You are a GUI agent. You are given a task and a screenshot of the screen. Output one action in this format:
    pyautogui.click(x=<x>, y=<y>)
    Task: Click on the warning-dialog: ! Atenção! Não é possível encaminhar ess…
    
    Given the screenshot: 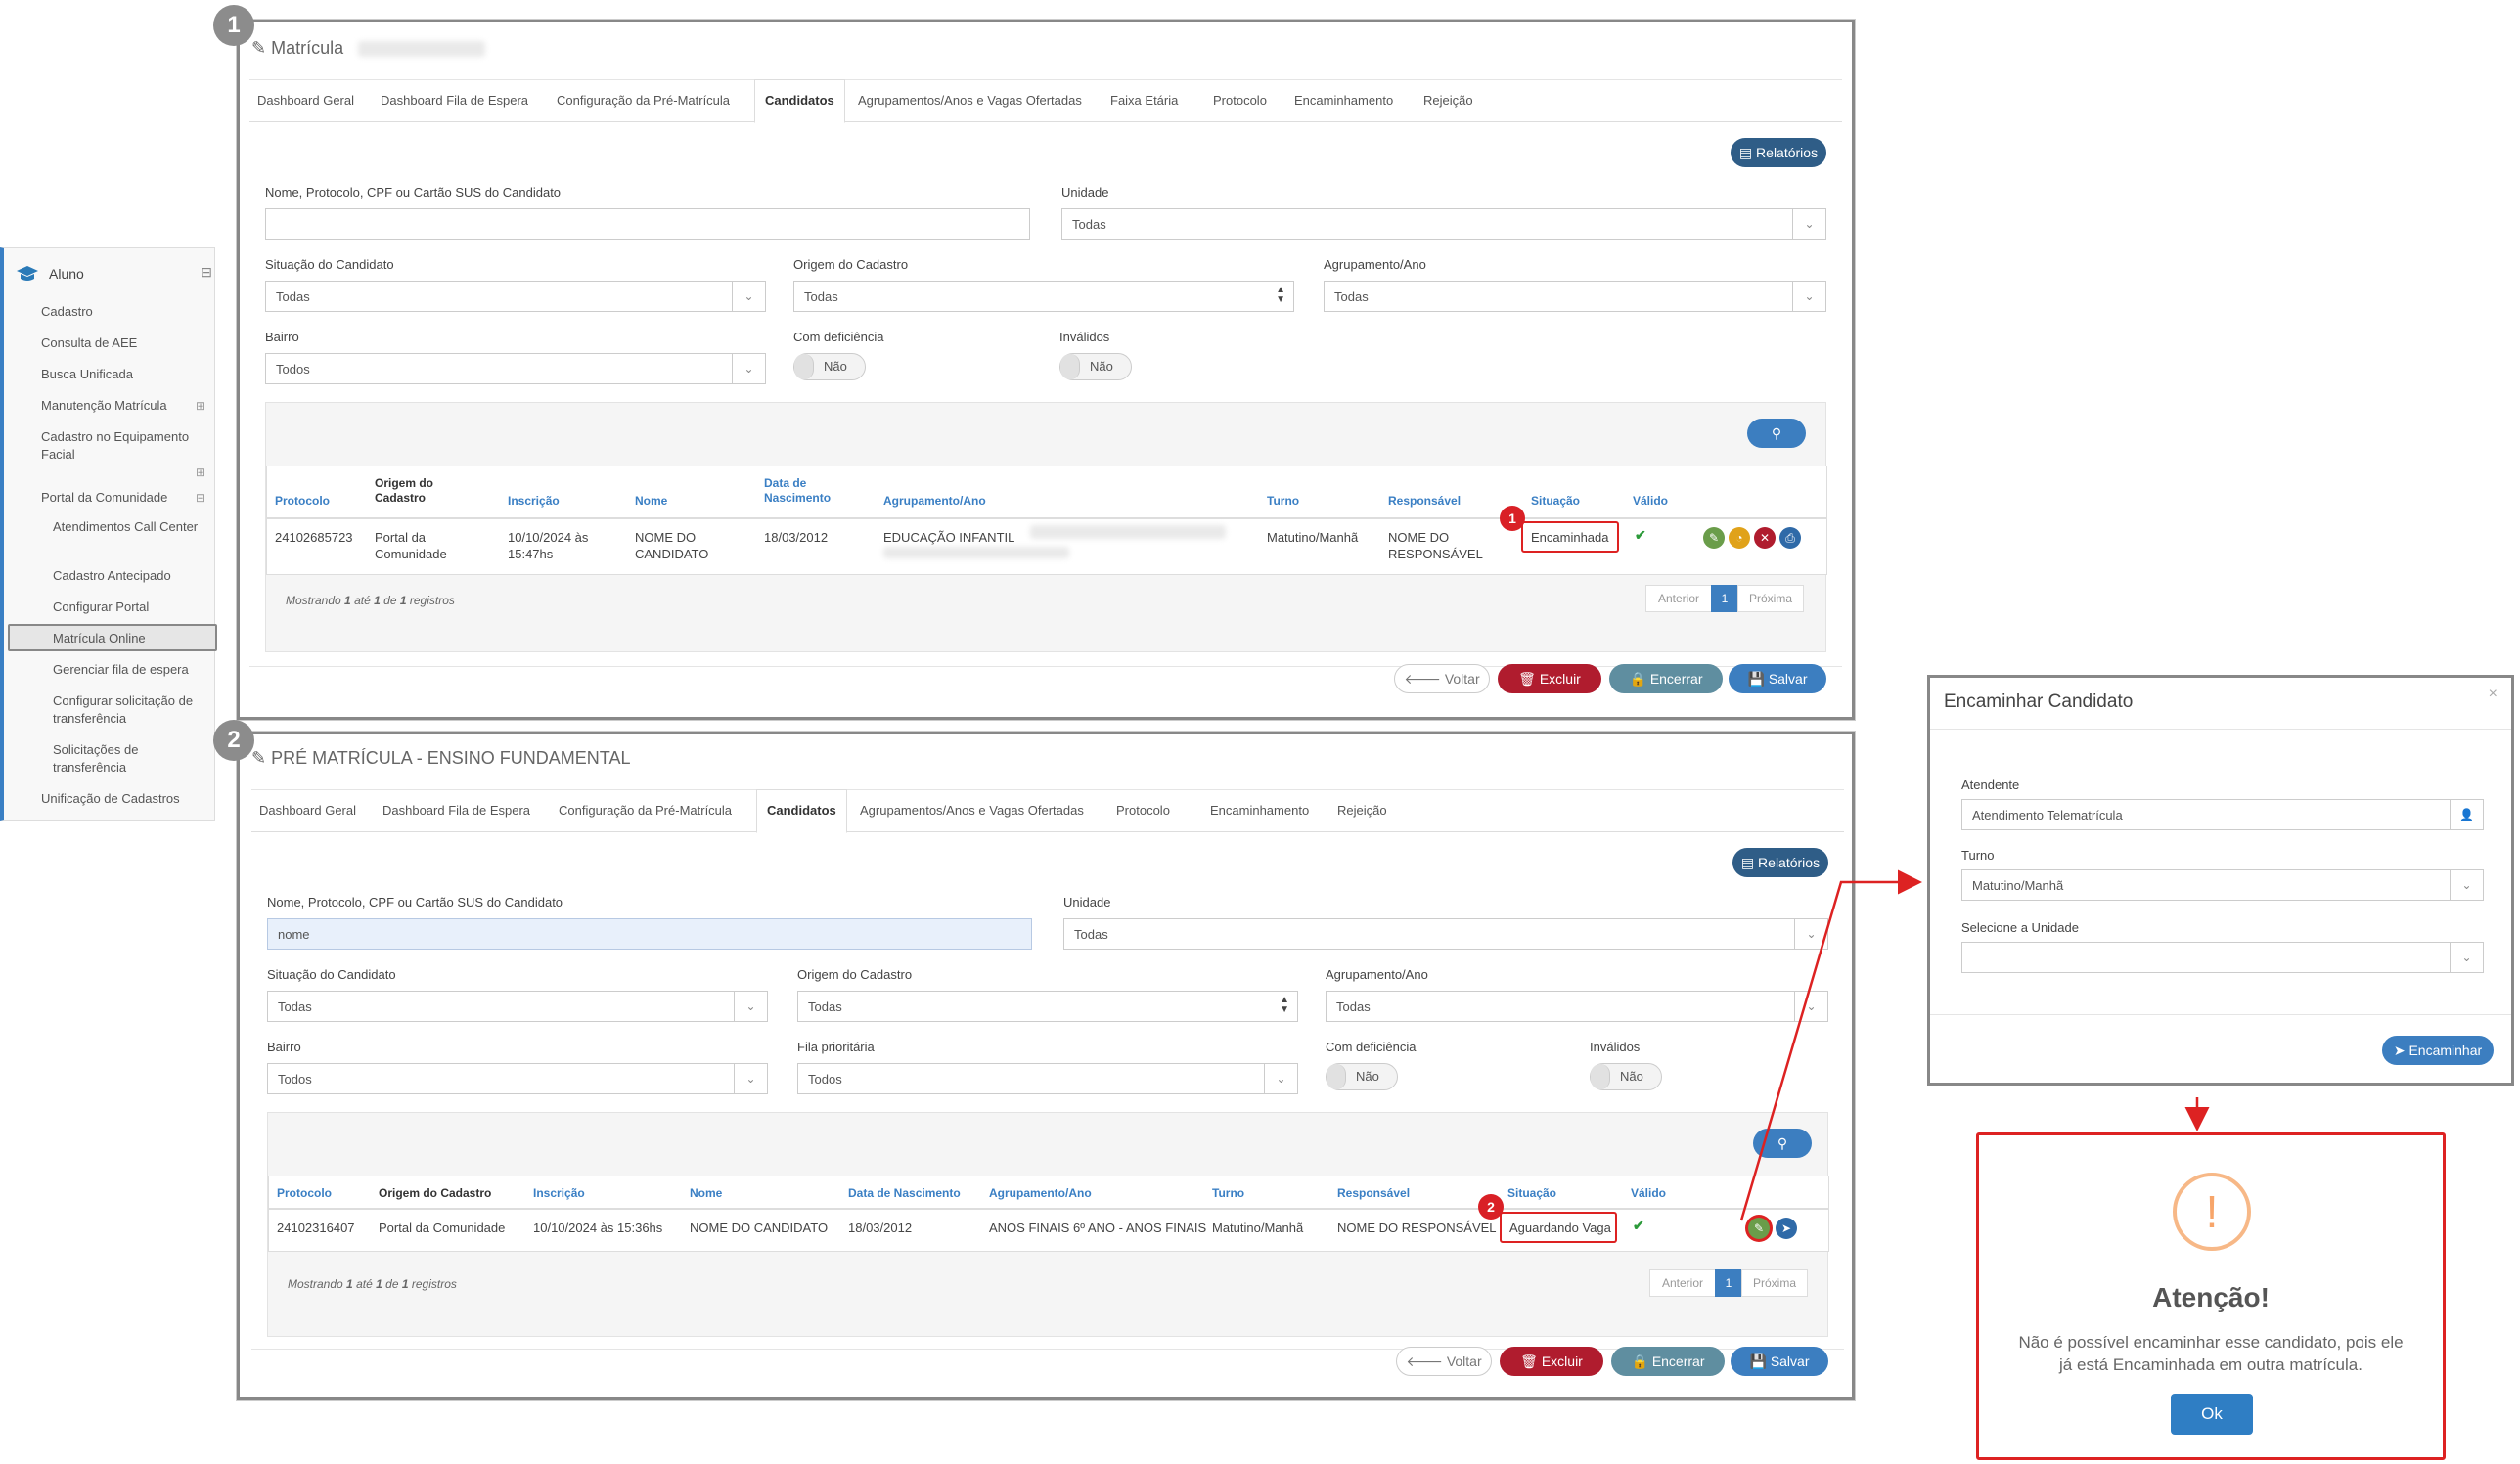 What is the action you would take?
    pyautogui.click(x=2211, y=1296)
    